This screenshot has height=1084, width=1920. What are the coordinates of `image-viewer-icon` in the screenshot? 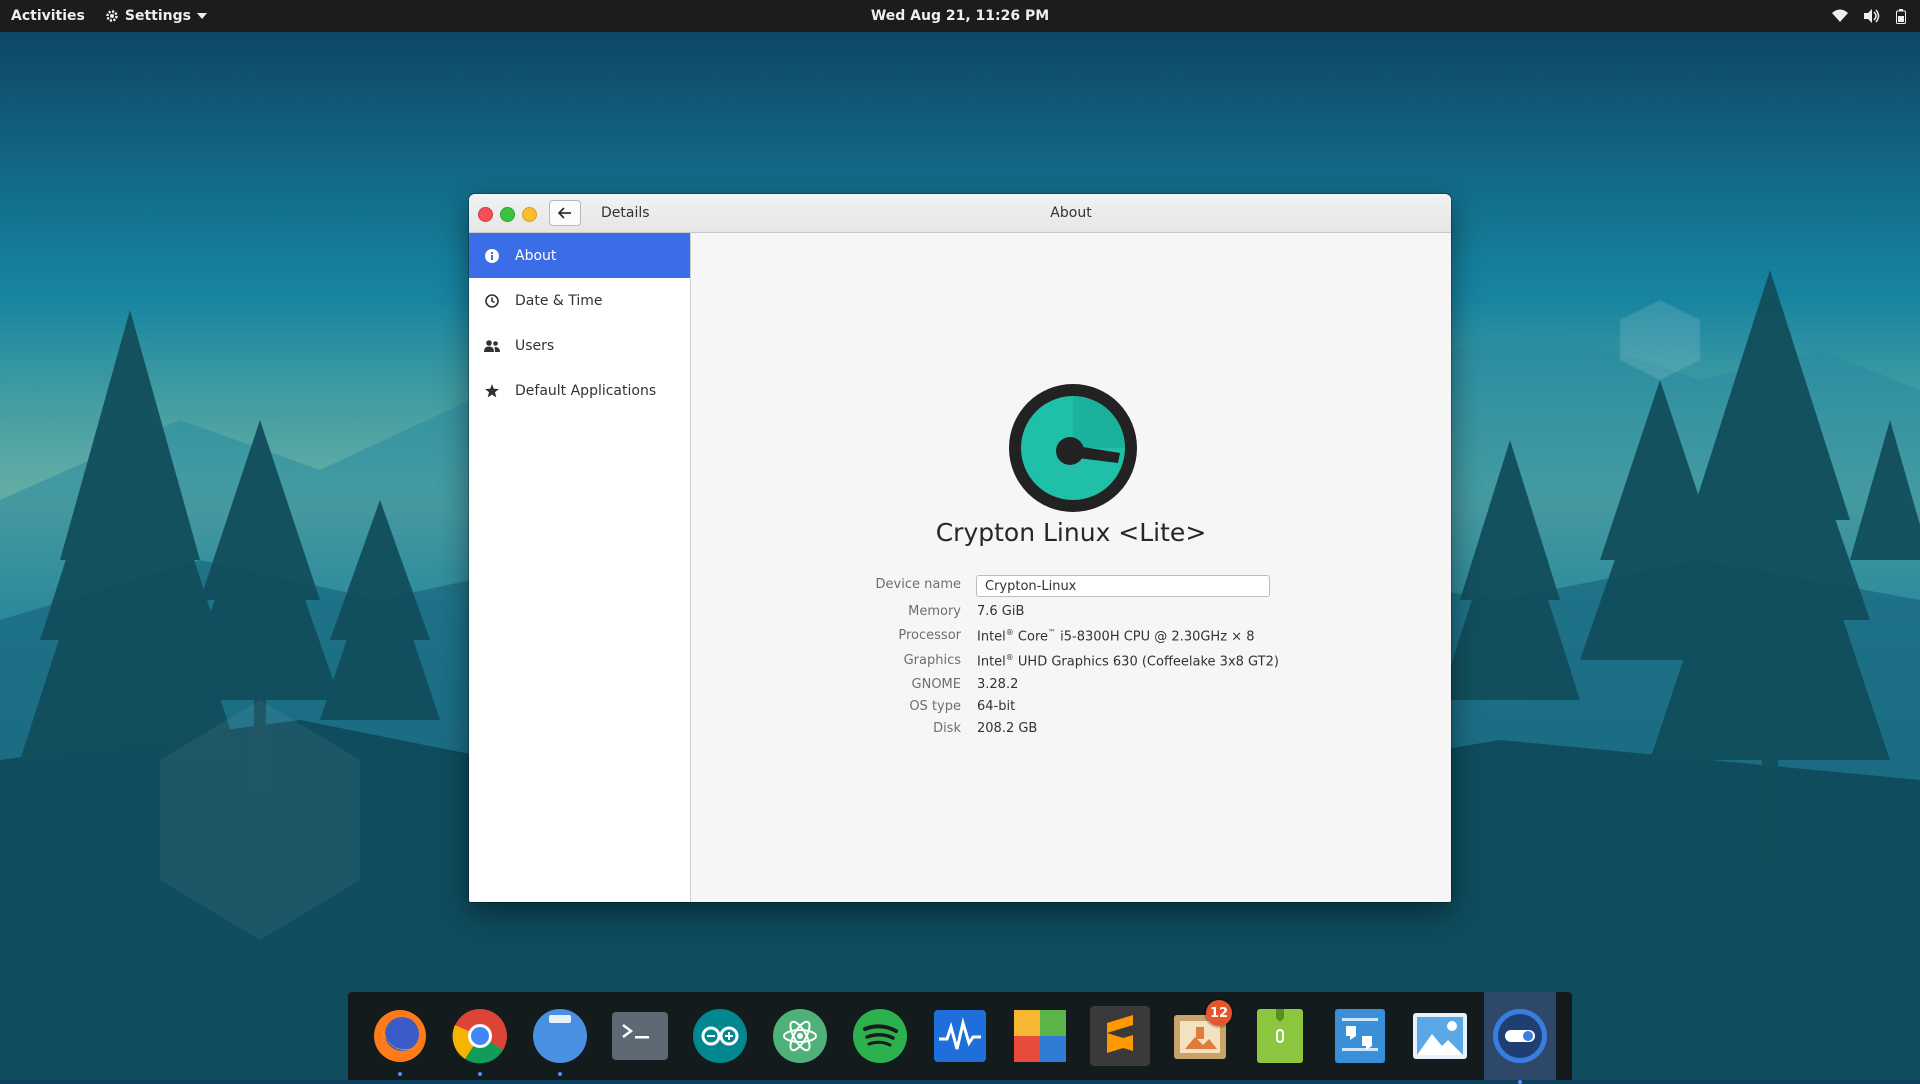 It's located at (1440, 1036).